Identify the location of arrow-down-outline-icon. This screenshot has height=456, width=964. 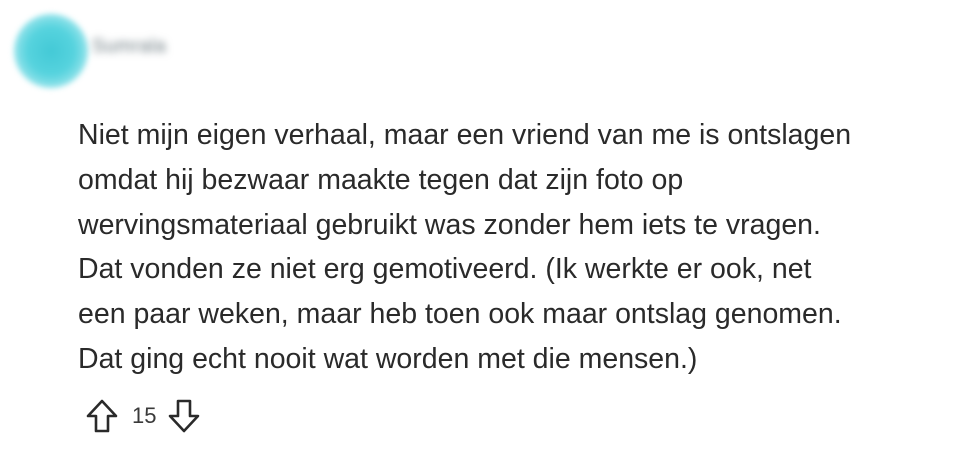
(184, 416).